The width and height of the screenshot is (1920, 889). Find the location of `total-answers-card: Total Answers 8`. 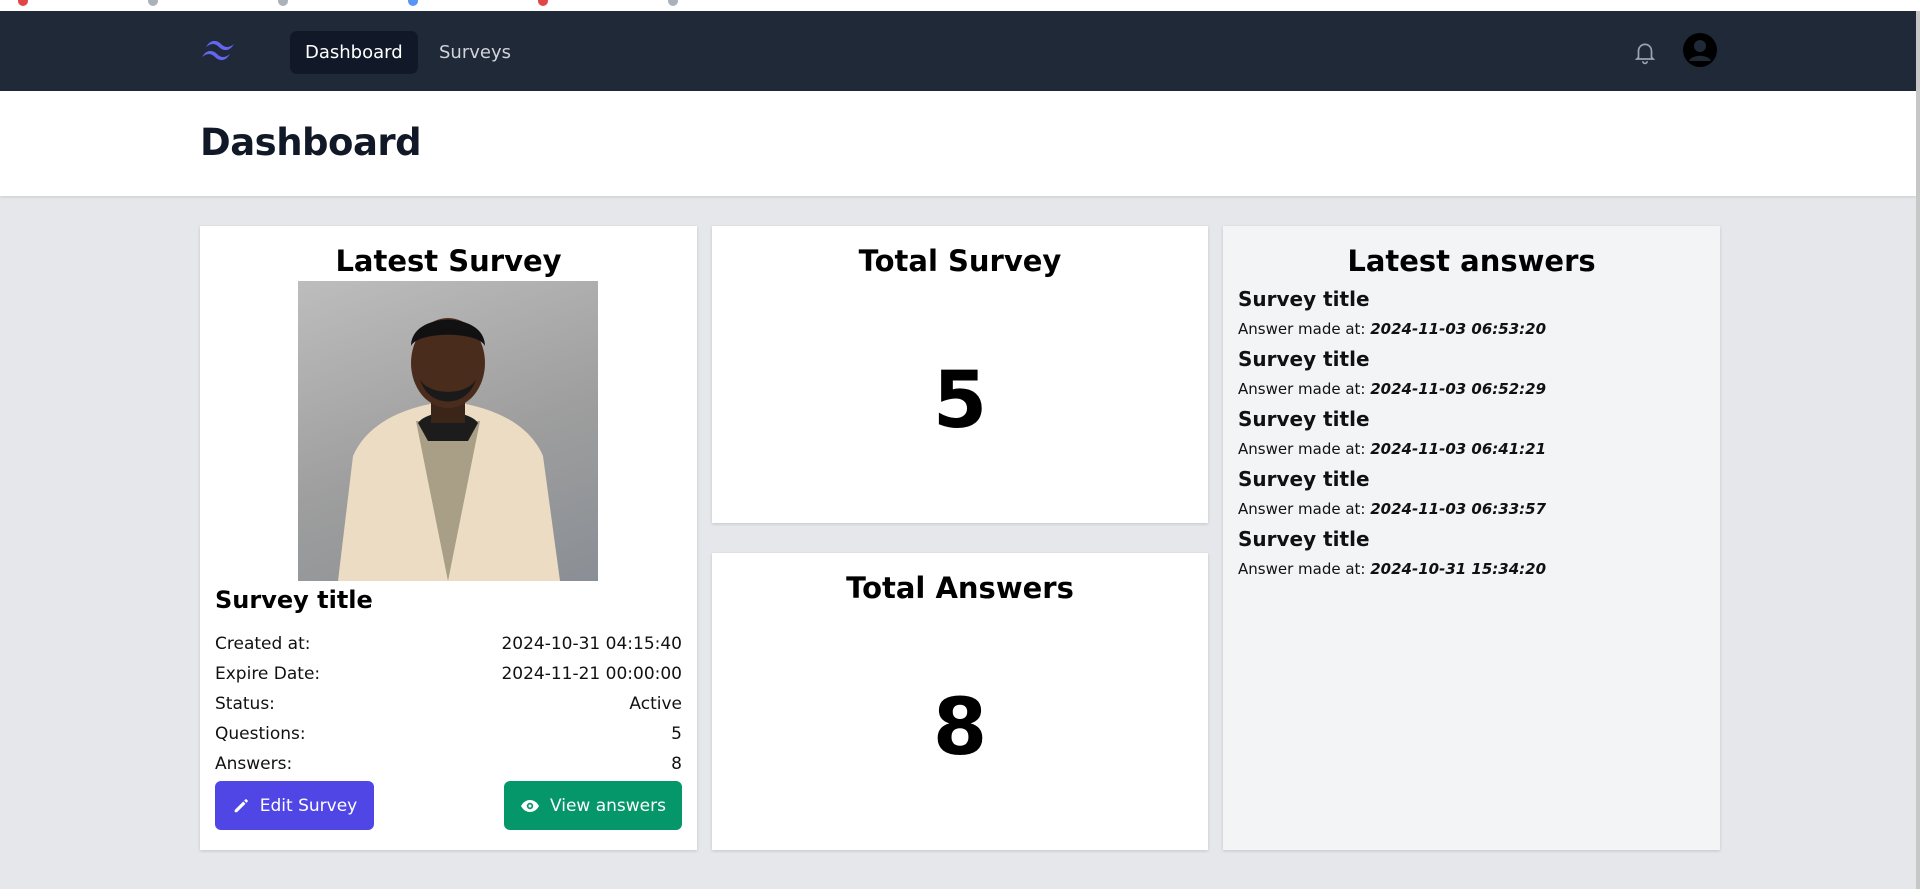

total-answers-card: Total Answers 8 is located at coordinates (960, 701).